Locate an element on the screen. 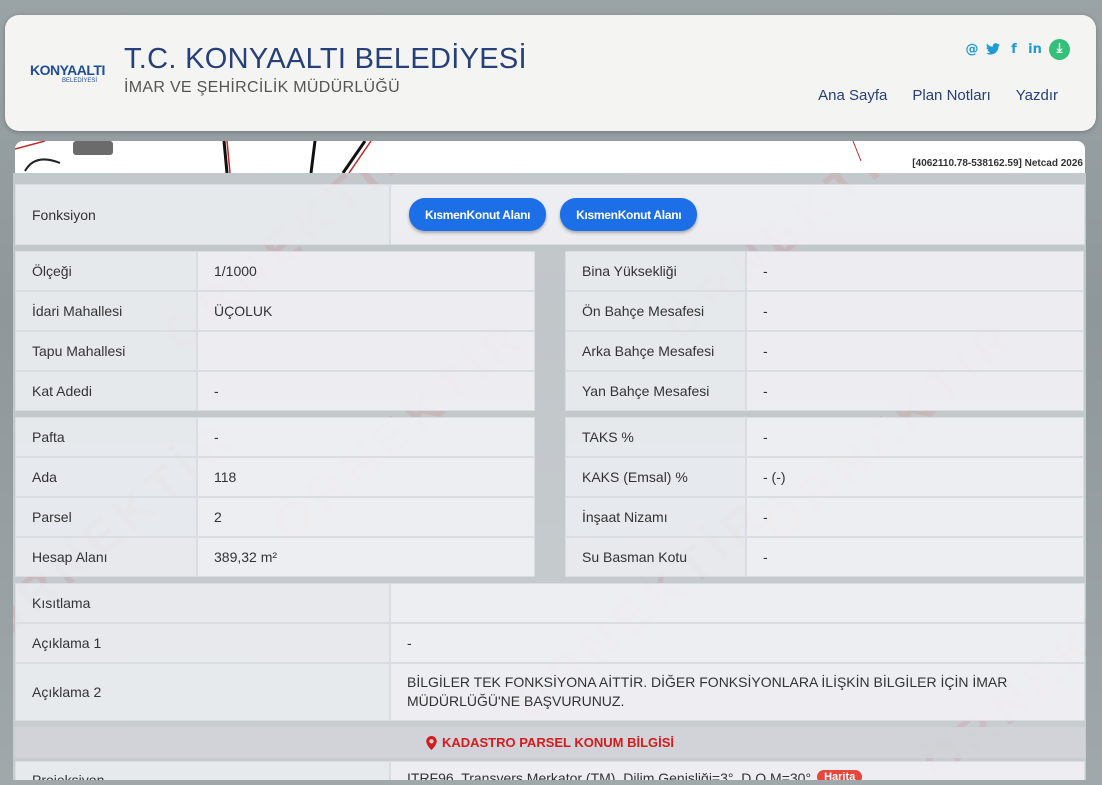 This screenshot has width=1102, height=785. hesap-alani-value: 389,32 m² is located at coordinates (366, 557).